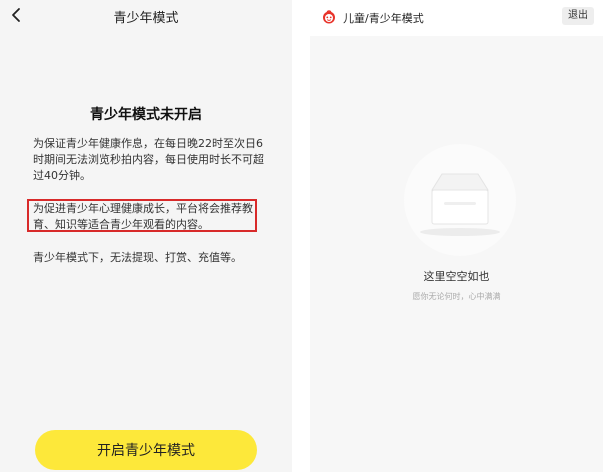 Image resolution: width=603 pixels, height=472 pixels. Describe the element at coordinates (146, 450) in the screenshot. I see `enable-youth-mode-button: 开启青少年模式` at that location.